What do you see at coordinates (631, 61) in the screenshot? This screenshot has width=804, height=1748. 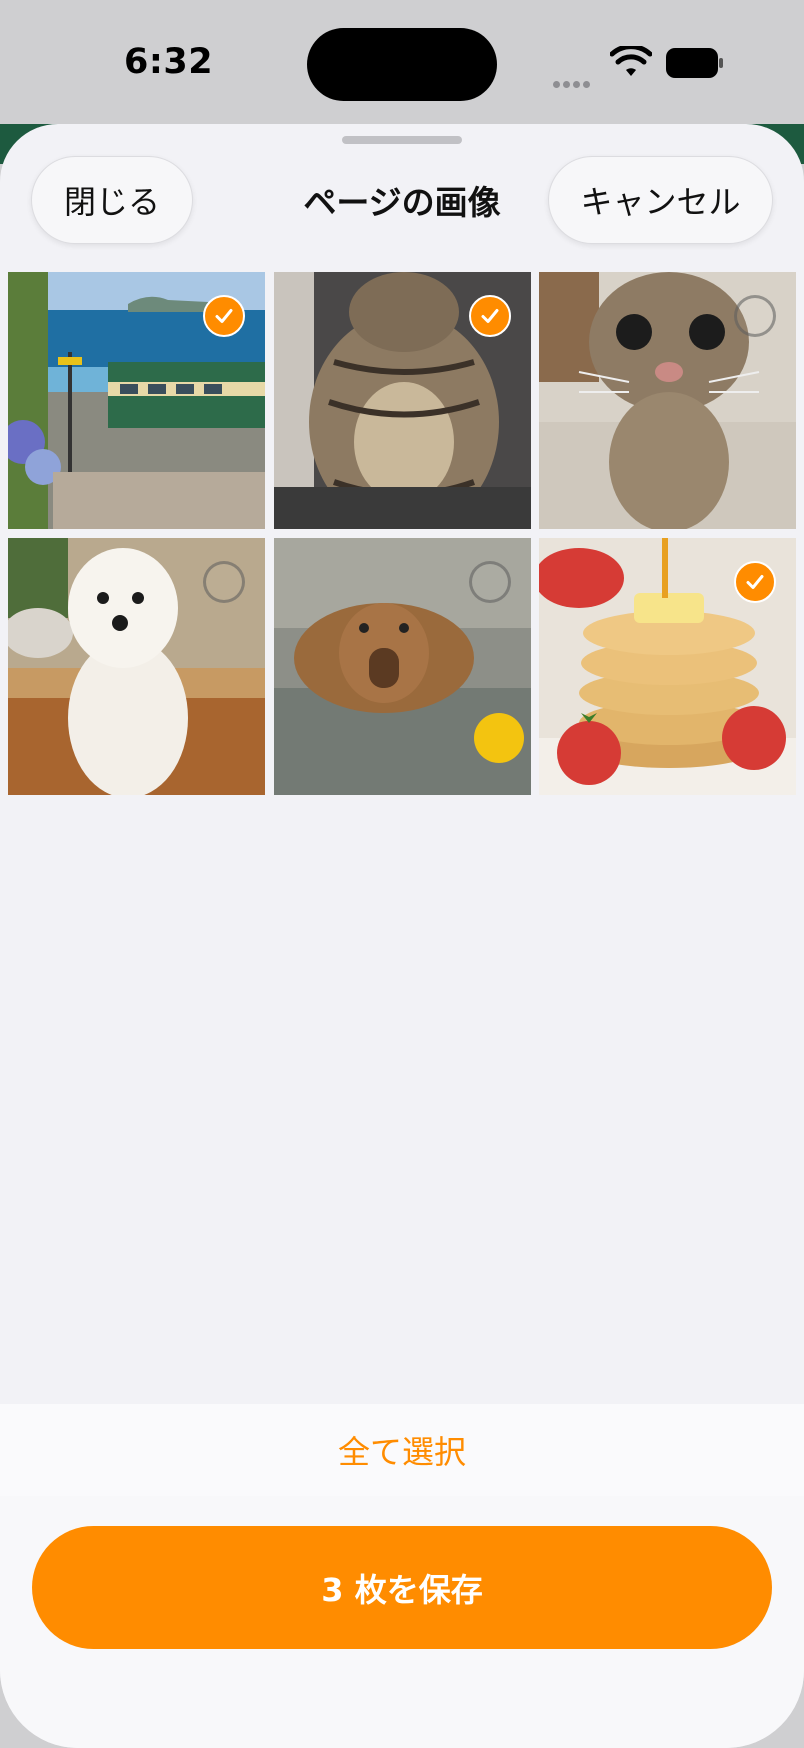 I see `wifi-icon` at bounding box center [631, 61].